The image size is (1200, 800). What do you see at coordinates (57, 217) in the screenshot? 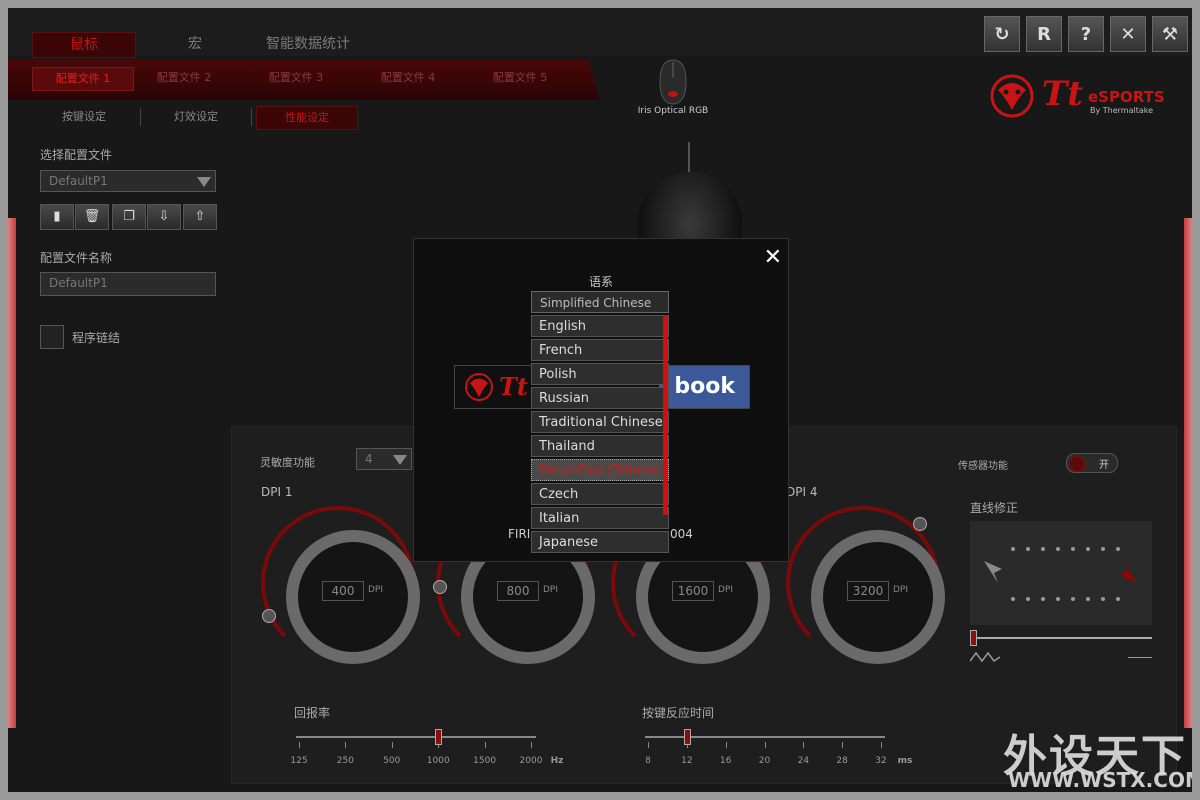
I see `save-profile-icon: ▮` at bounding box center [57, 217].